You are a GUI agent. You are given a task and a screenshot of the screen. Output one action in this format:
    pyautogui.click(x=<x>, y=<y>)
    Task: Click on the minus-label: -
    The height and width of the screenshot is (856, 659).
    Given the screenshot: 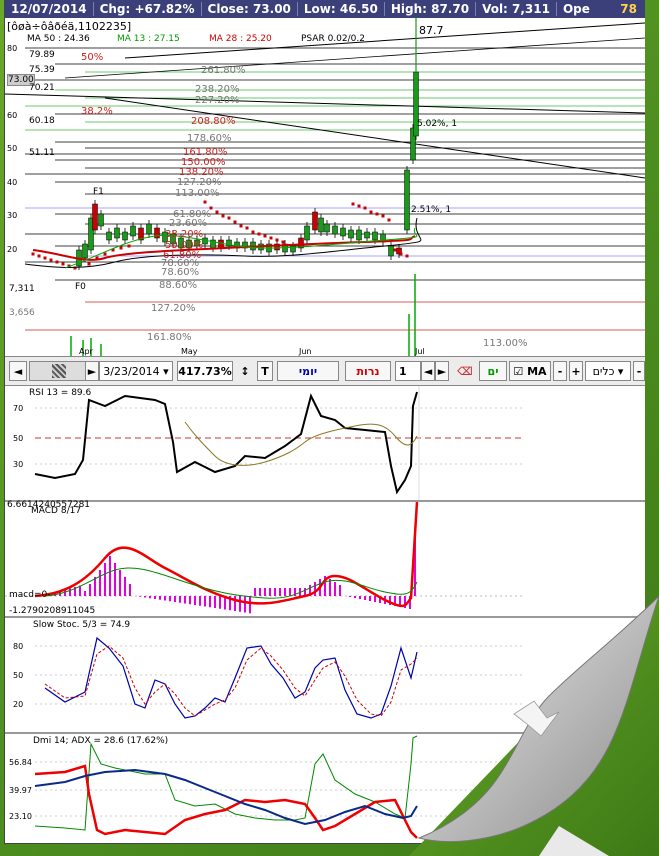 What is the action you would take?
    pyautogui.click(x=560, y=371)
    